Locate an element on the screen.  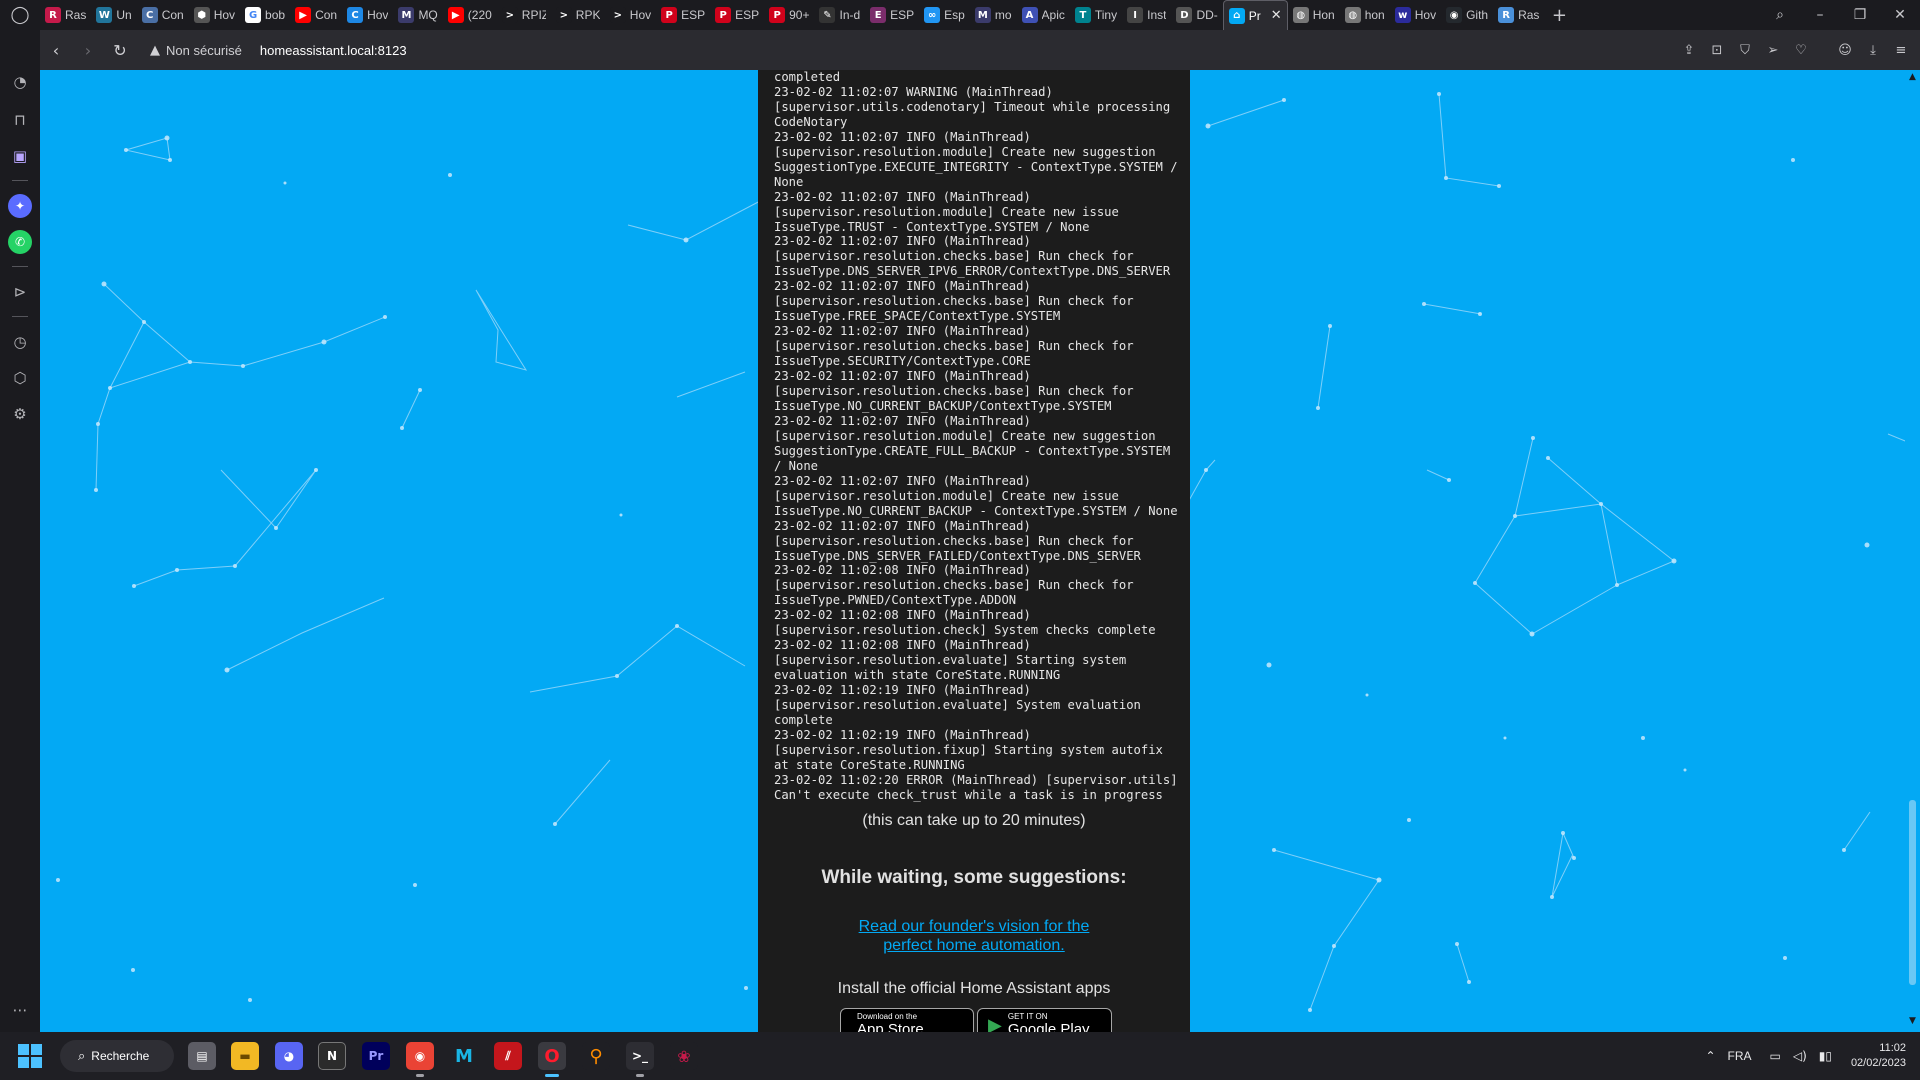
browser-tab: ◉ Gith is located at coordinates (1467, 15).